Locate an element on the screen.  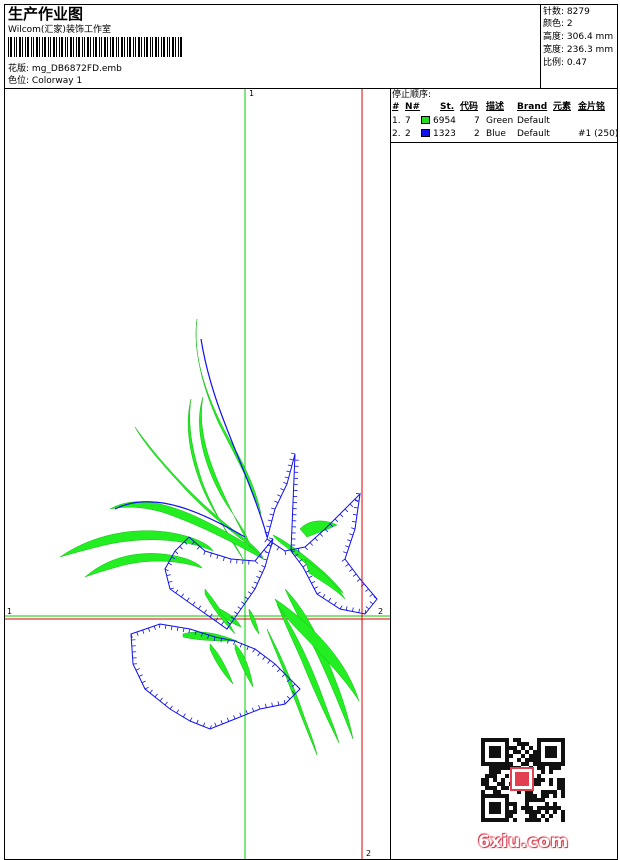
design-label: 花版: is located at coordinates (19, 69).